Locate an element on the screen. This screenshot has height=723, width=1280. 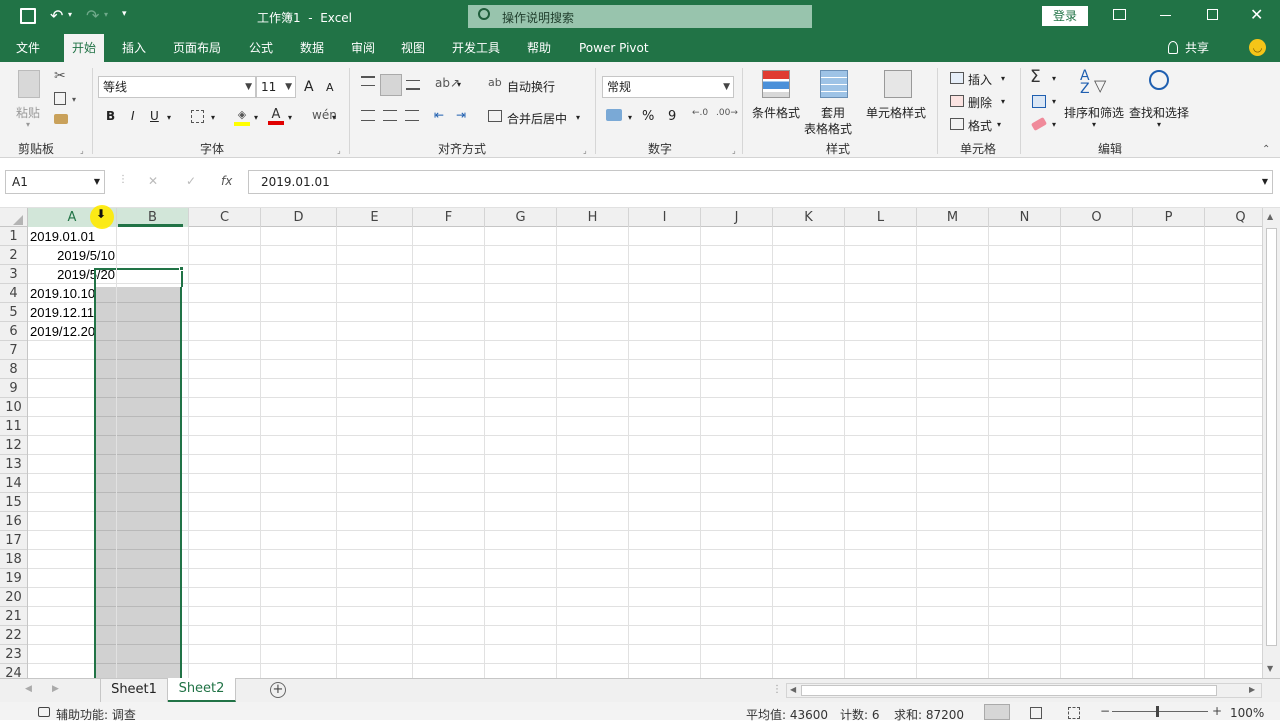
decrease-indent-icon: ⇤ is located at coordinates (439, 115).